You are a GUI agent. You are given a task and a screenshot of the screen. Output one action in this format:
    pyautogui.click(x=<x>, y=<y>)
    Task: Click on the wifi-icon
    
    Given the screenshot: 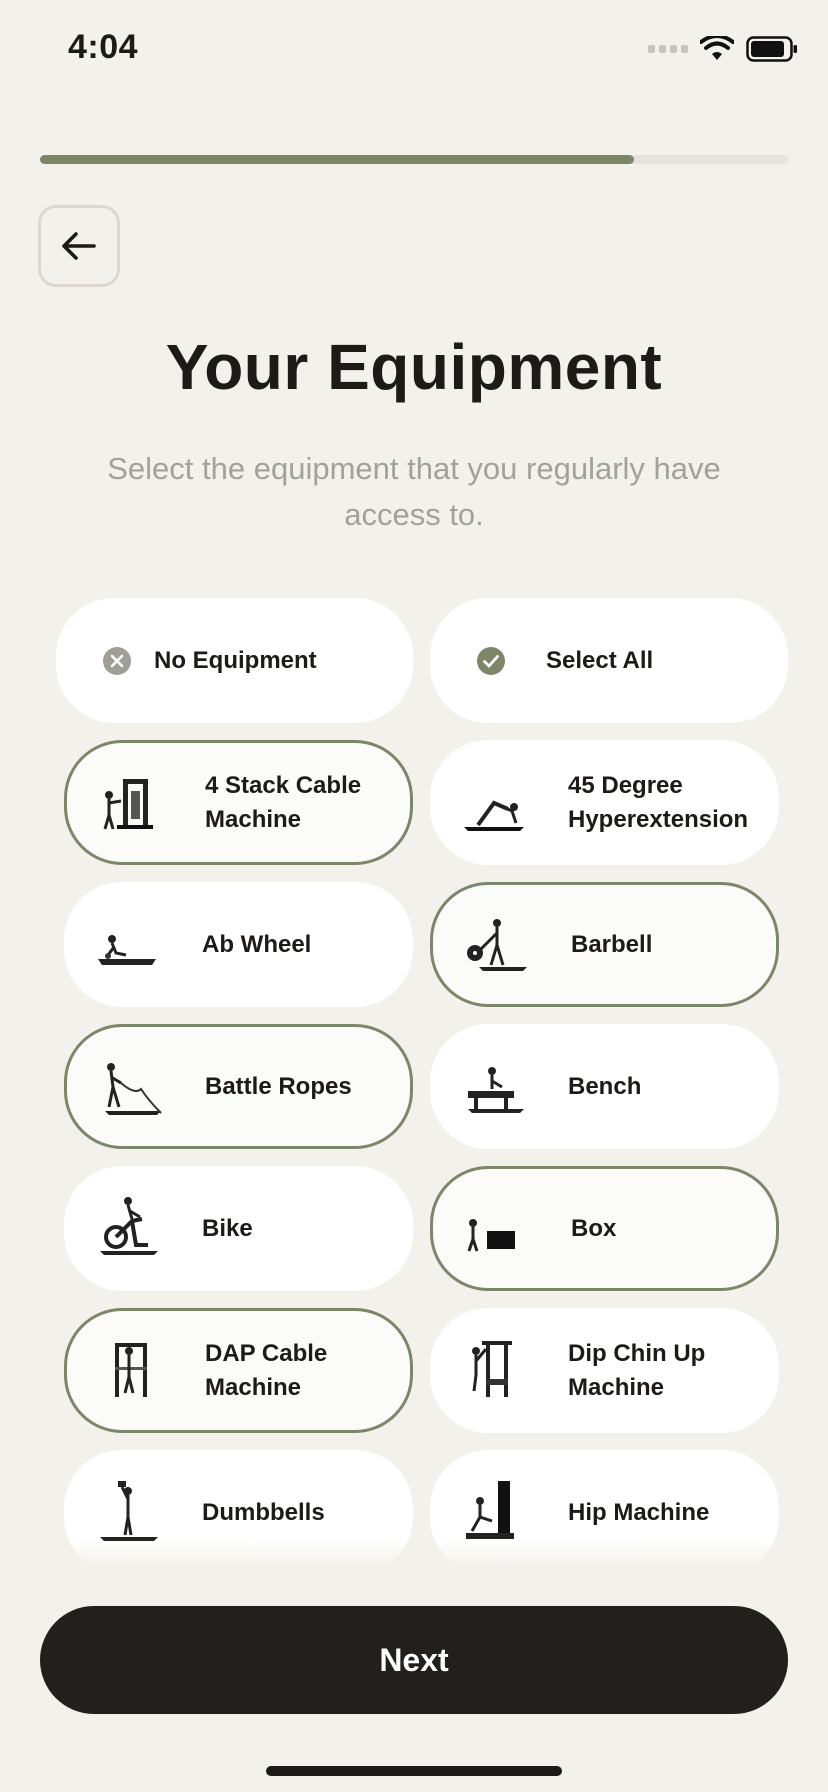 What is the action you would take?
    pyautogui.click(x=717, y=48)
    